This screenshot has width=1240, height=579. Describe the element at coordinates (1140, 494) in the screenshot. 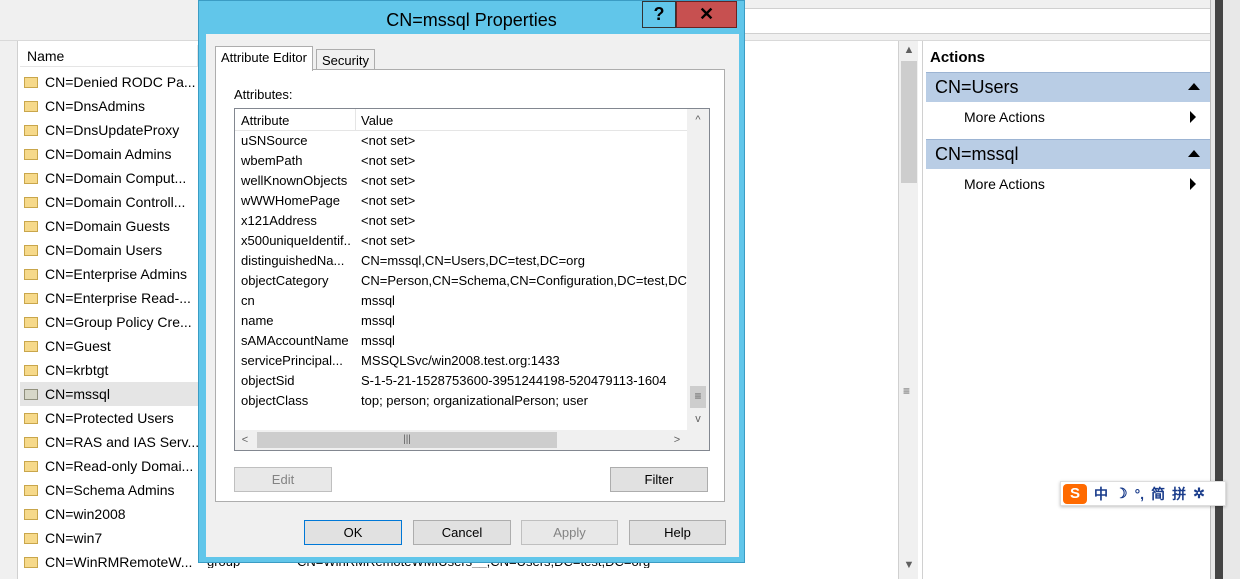

I see `ime-punctuation-icon: °,` at that location.